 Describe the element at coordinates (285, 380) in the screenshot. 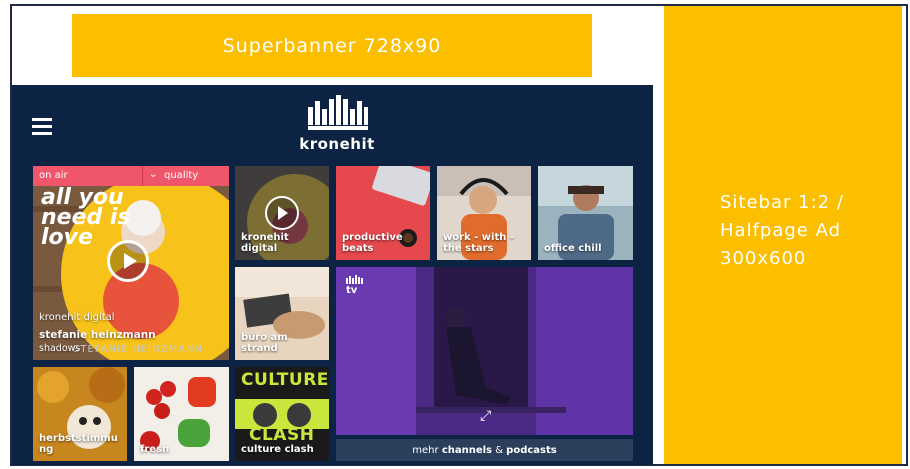

I see `culture-art-top: CULTURE` at that location.